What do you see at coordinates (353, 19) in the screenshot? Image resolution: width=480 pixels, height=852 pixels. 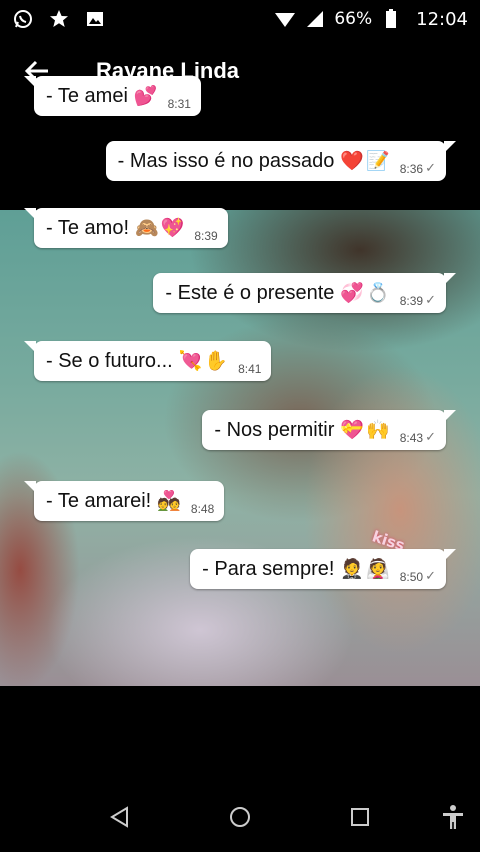 I see `battery-percent: 66%` at bounding box center [353, 19].